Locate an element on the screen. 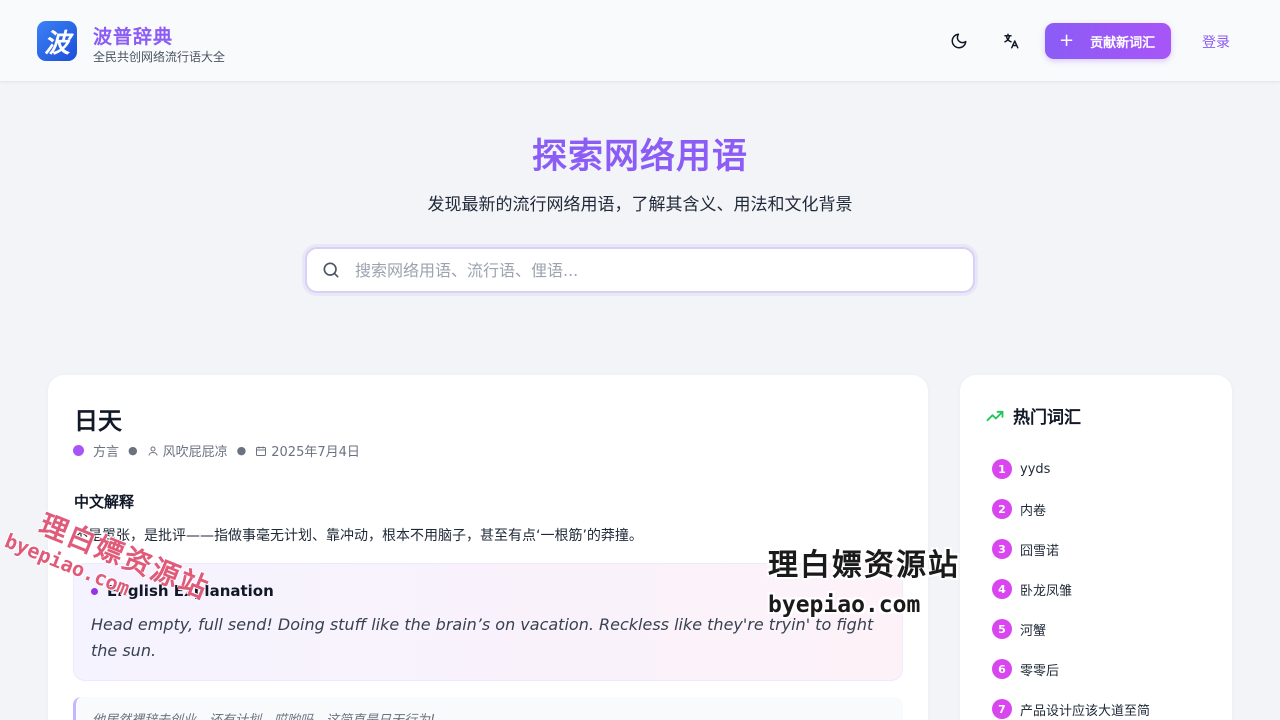 Image resolution: width=1280 pixels, height=720 pixels. translate-icon is located at coordinates (1011, 41).